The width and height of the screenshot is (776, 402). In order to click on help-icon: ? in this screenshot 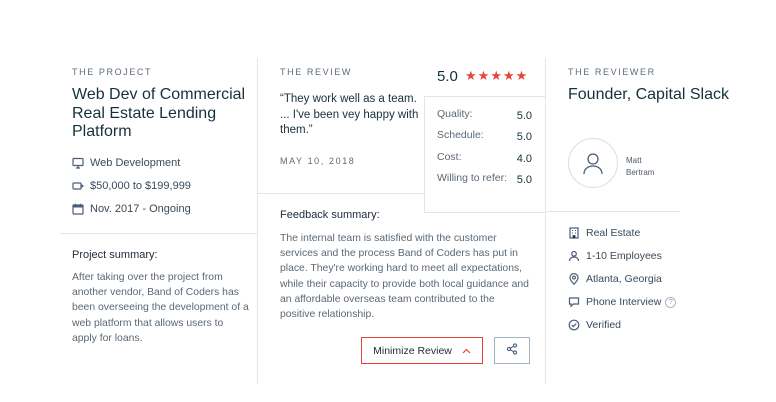, I will do `click(671, 302)`.